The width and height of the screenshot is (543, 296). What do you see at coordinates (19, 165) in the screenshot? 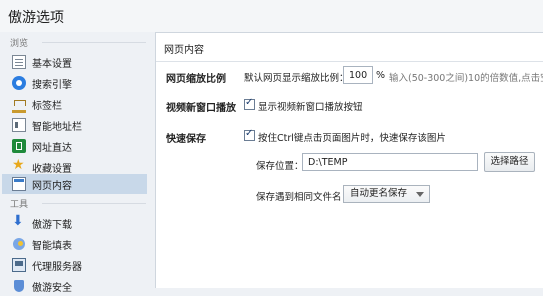
I see `favorites-star-icon` at bounding box center [19, 165].